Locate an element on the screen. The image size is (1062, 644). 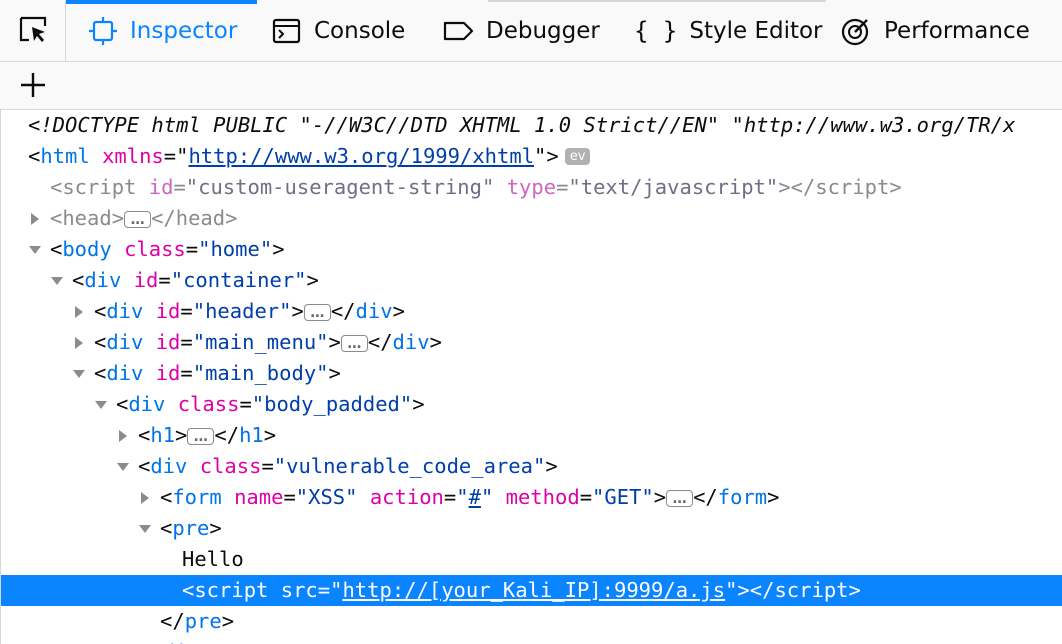
attr-link: # is located at coordinates (475, 497).